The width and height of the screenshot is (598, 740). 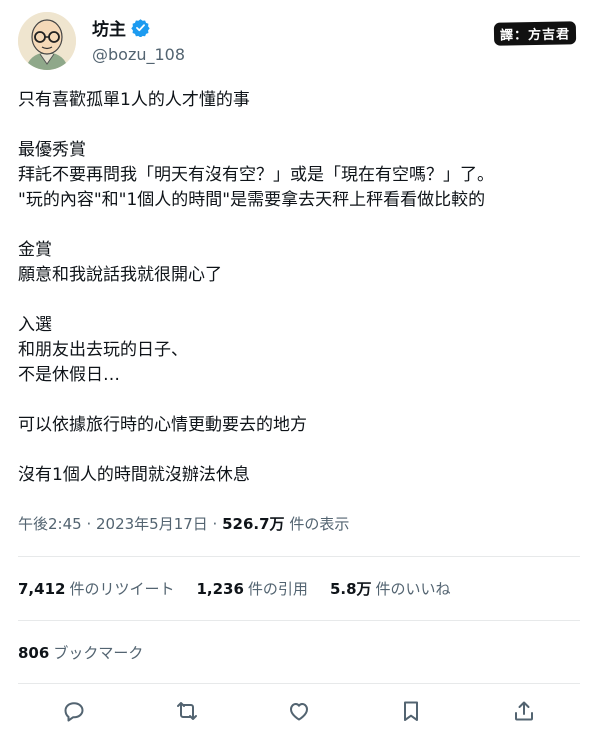 I want to click on share-icon, so click(x=524, y=711).